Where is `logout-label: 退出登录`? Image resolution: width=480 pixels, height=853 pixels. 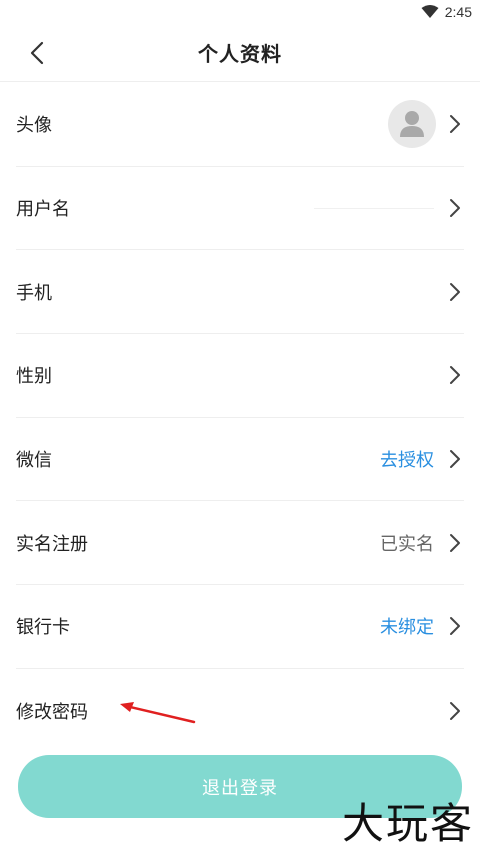 logout-label: 退出登录 is located at coordinates (240, 788).